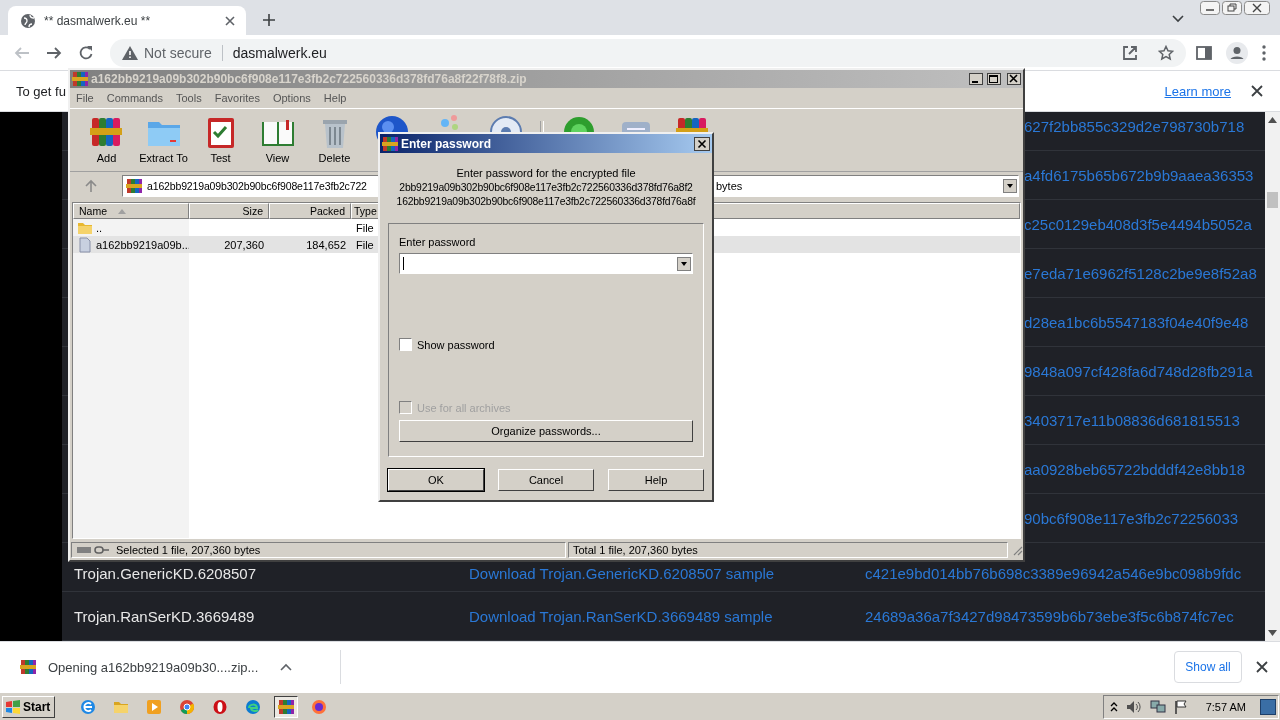 Image resolution: width=1280 pixels, height=720 pixels. I want to click on clock: 7:57 AM, so click(1225, 706).